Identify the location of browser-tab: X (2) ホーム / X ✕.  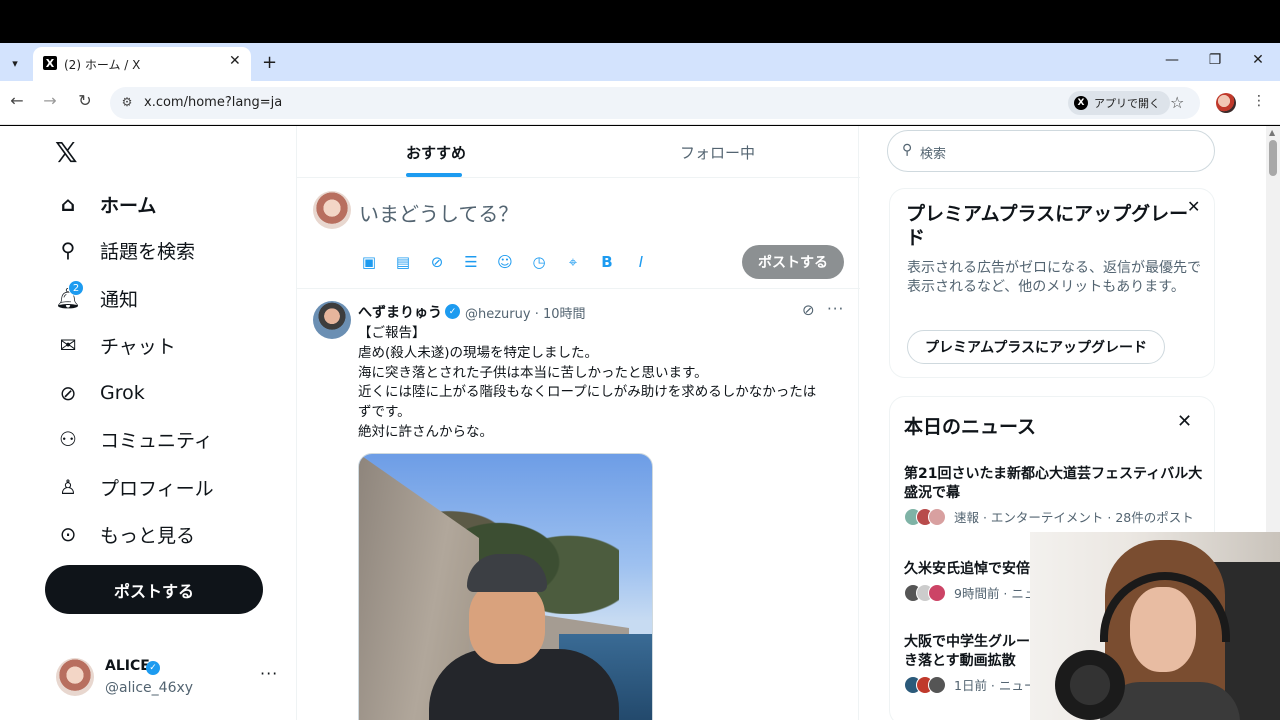
(142, 64).